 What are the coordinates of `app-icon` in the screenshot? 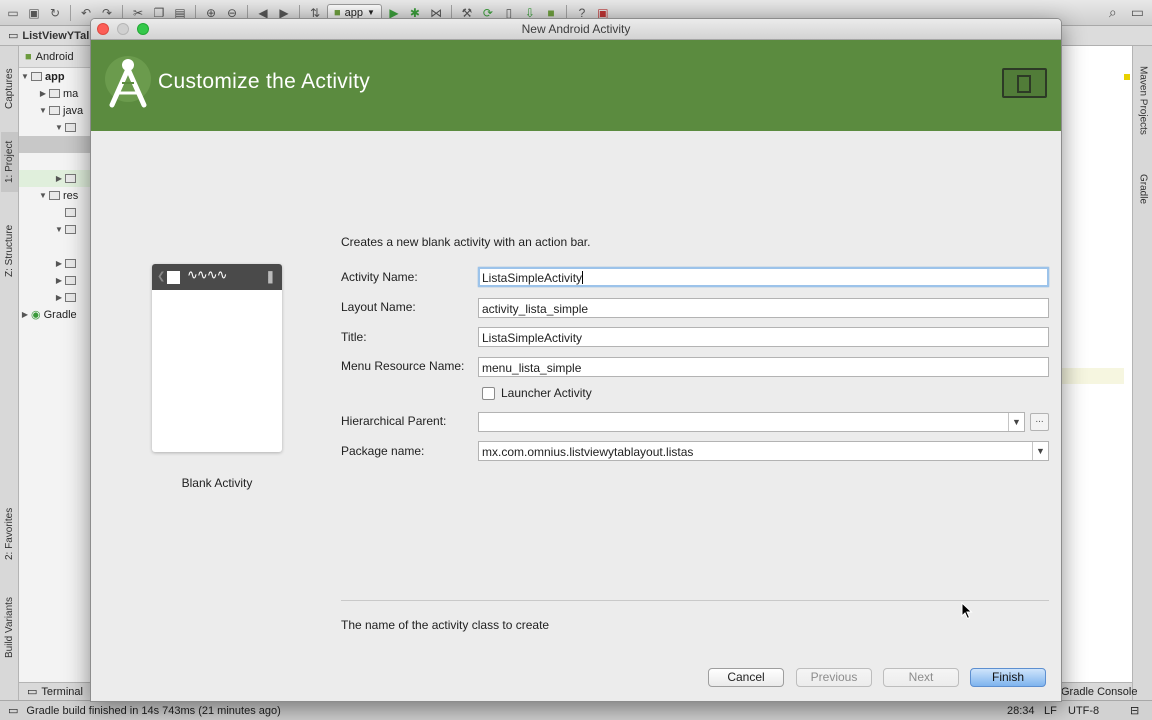 It's located at (173, 277).